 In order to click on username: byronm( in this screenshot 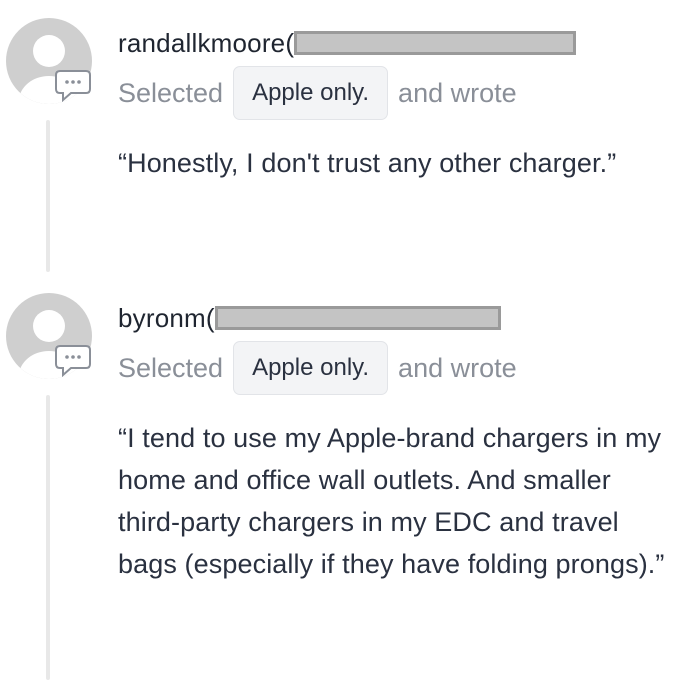, I will do `click(166, 318)`.